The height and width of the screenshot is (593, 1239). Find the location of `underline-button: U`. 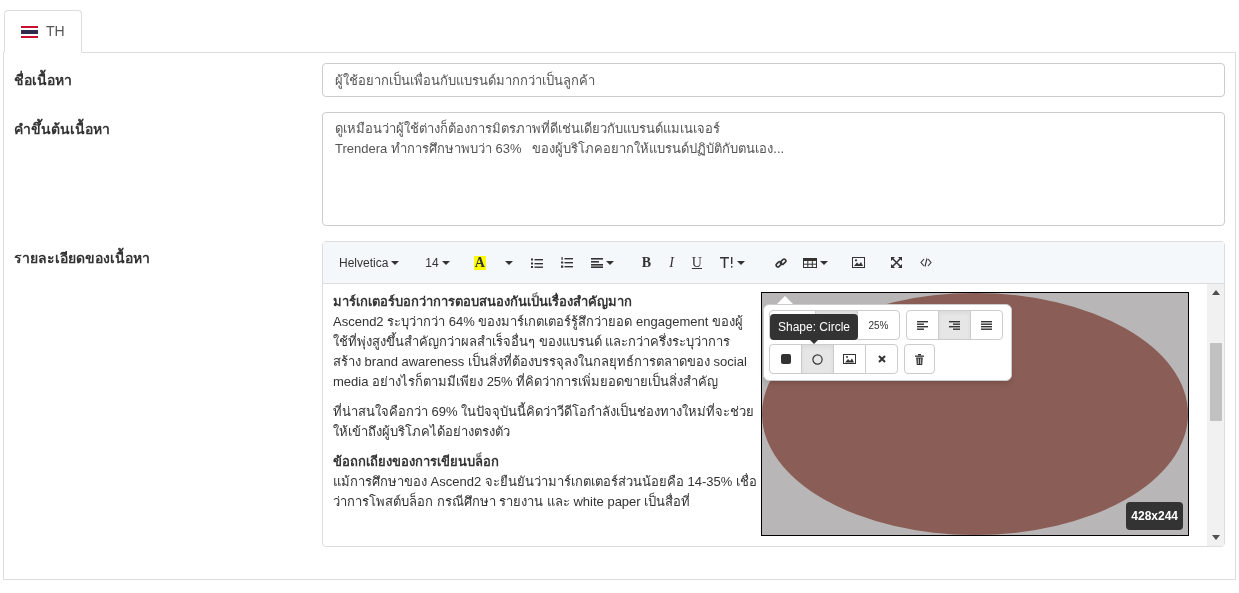

underline-button: U is located at coordinates (696, 262).